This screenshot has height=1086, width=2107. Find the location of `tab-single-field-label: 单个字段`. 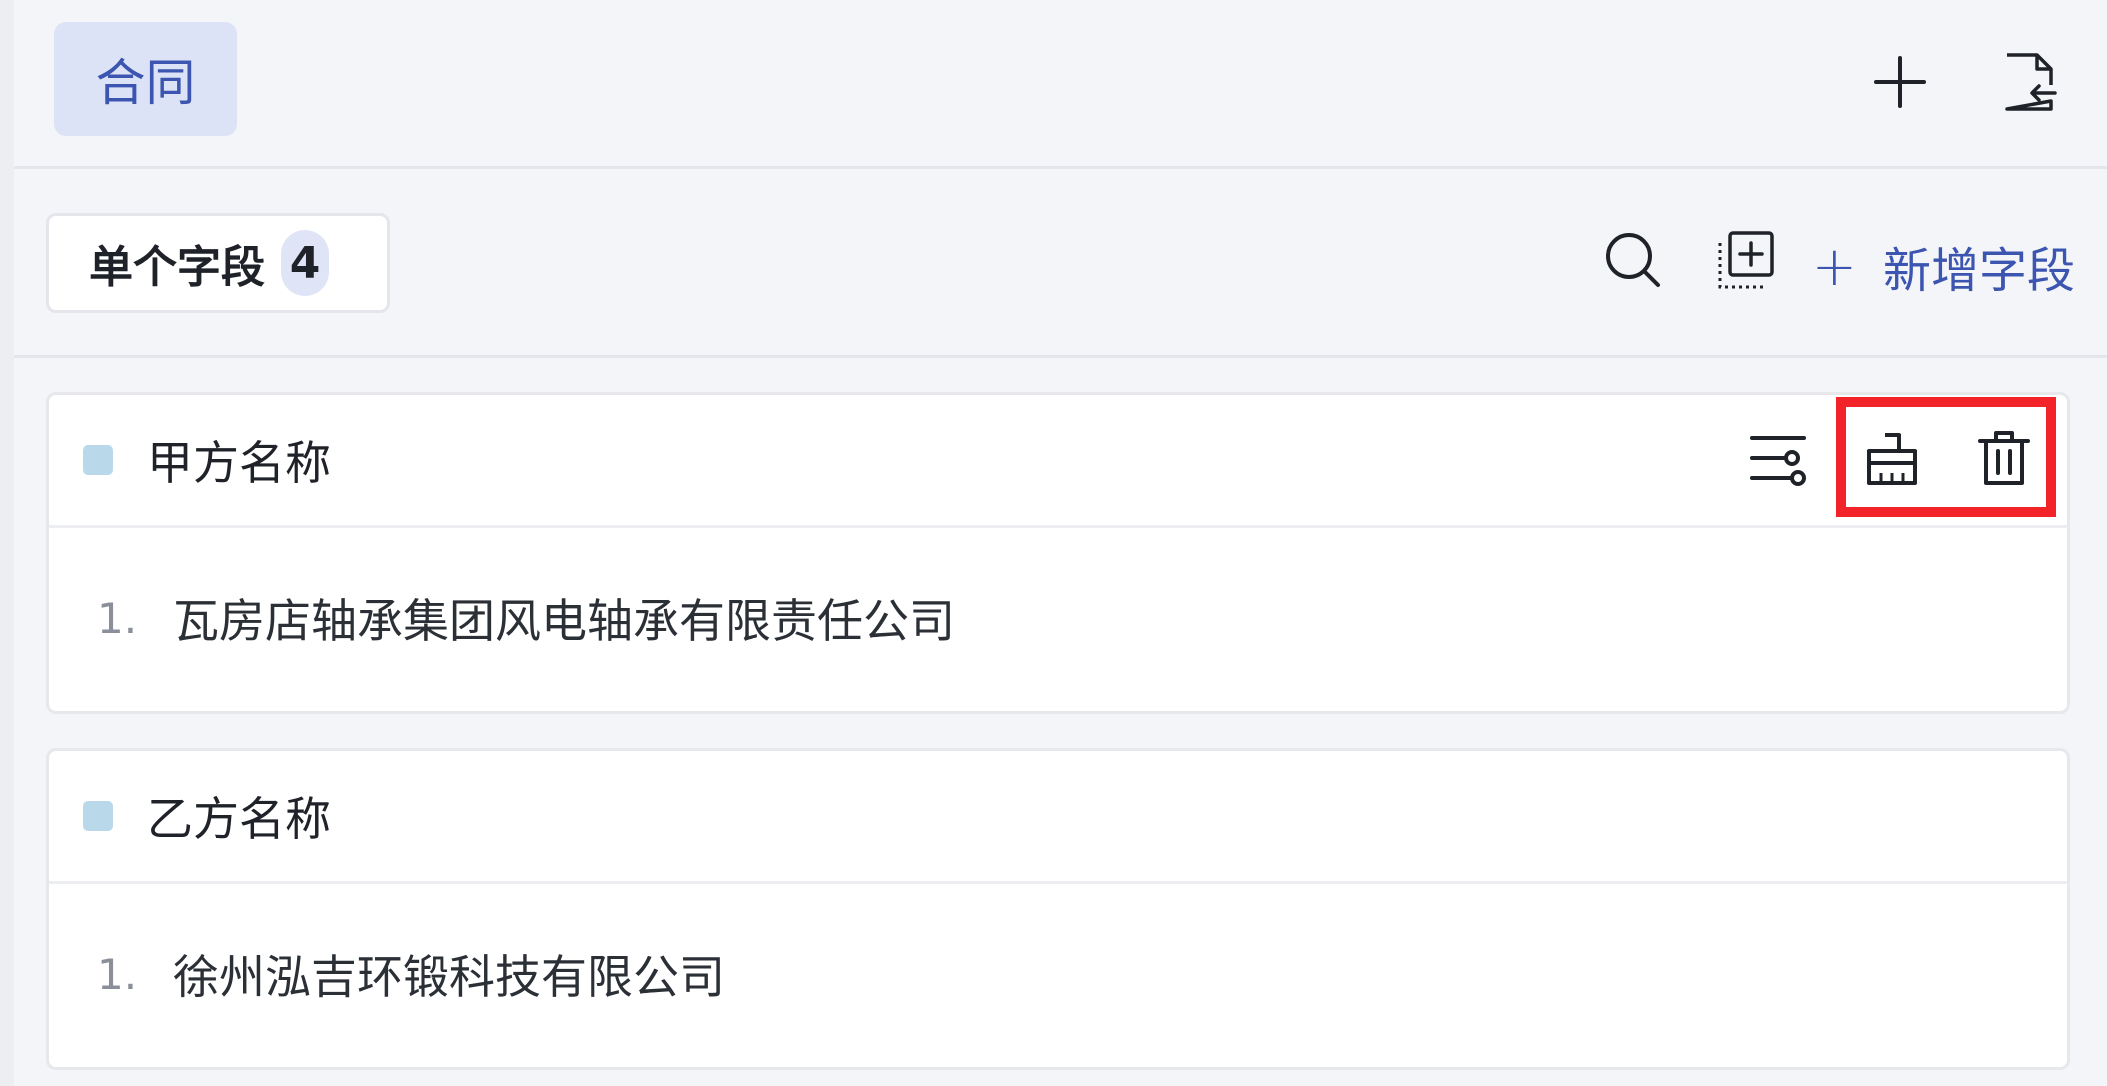

tab-single-field-label: 单个字段 is located at coordinates (177, 267).